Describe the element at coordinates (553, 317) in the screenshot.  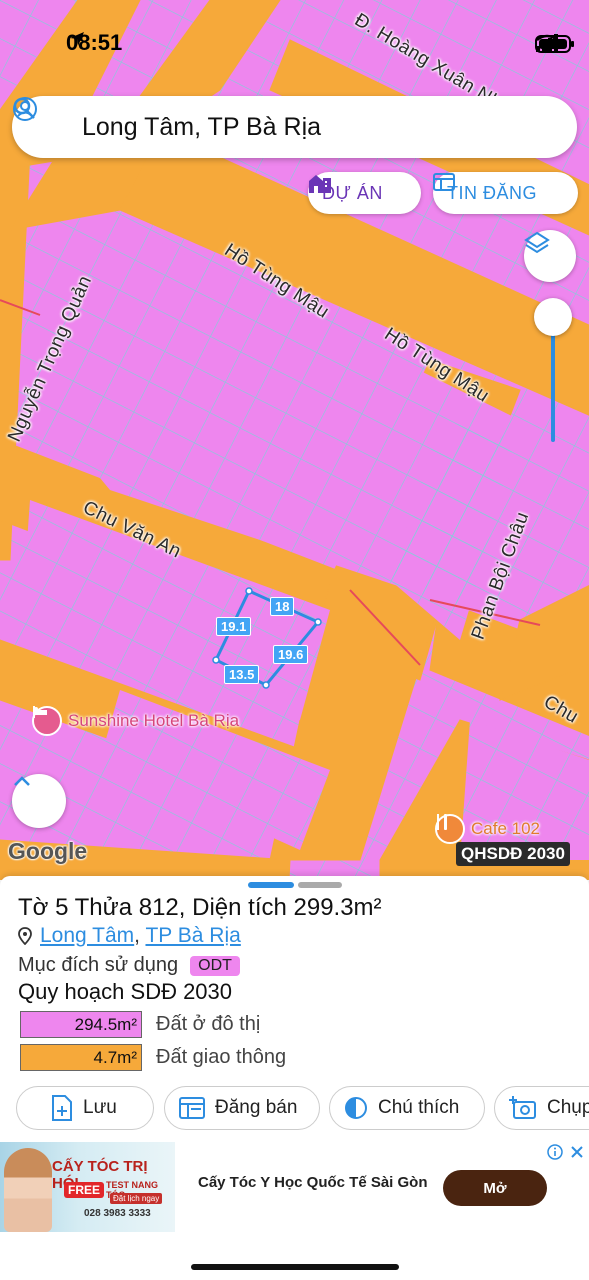
I see `opacity-slider-thumb` at that location.